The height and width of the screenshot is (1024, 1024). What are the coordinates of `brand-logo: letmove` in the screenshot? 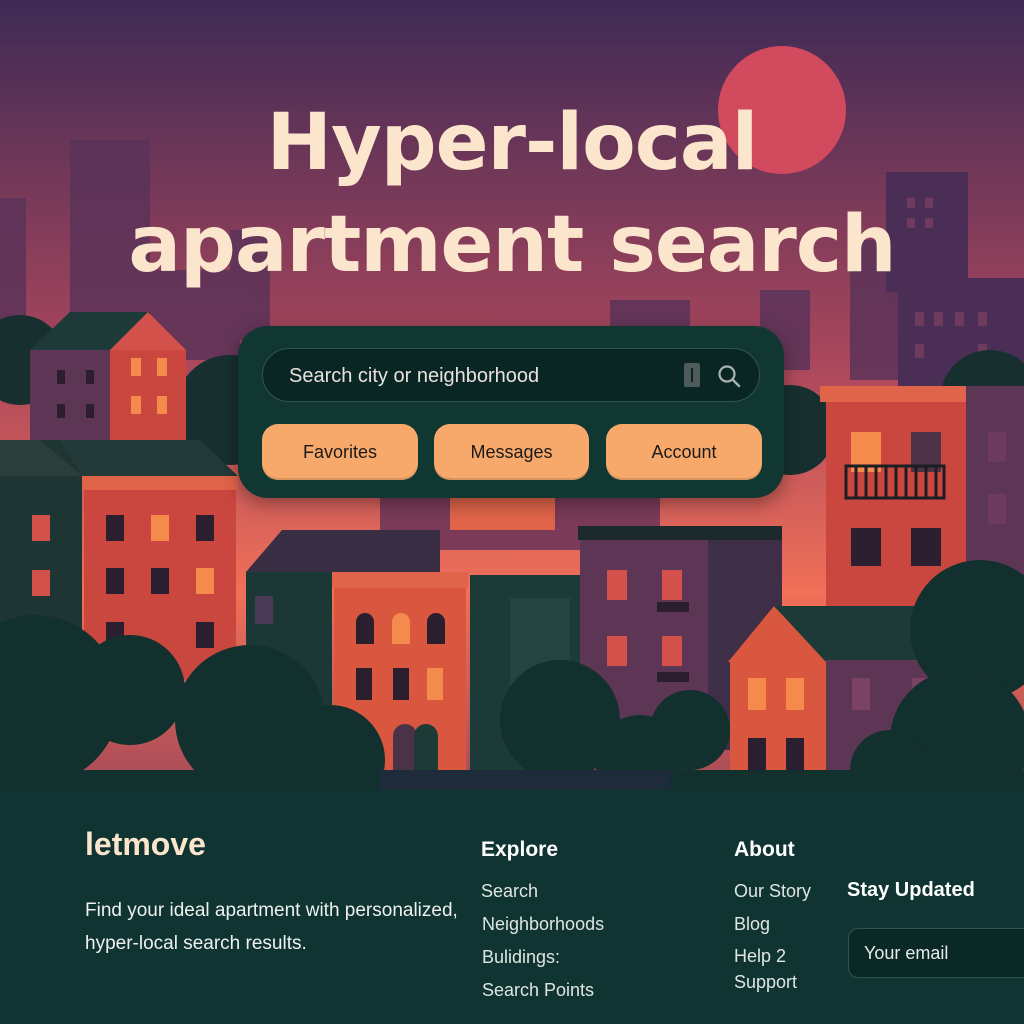 It's located at (145, 844).